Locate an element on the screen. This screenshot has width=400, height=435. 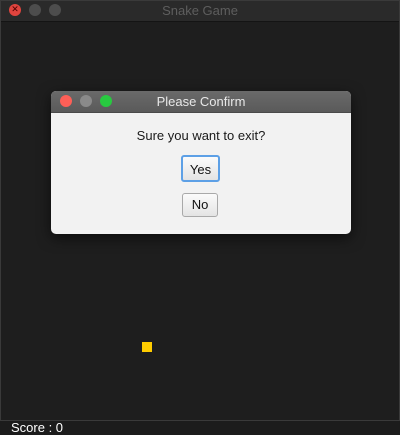
no-button: No is located at coordinates (200, 205).